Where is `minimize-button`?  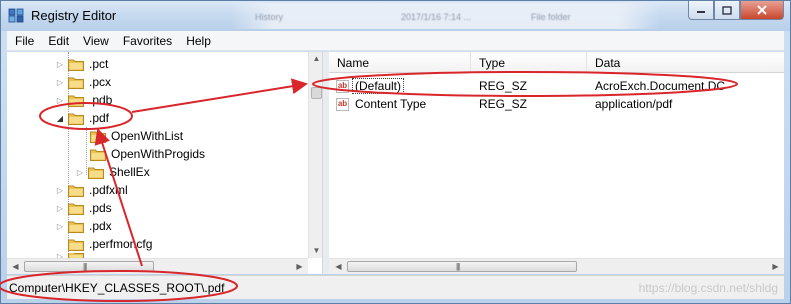 minimize-button is located at coordinates (701, 10).